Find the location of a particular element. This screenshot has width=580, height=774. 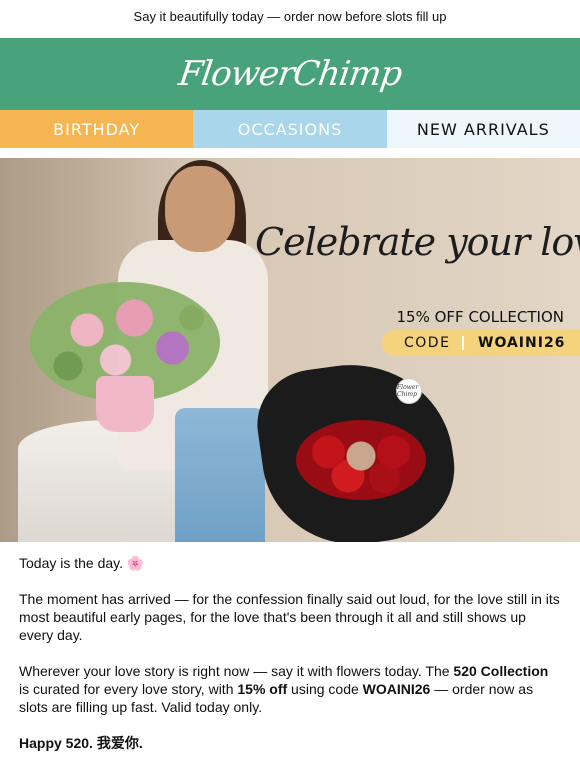

red-roses-image is located at coordinates (361, 460).